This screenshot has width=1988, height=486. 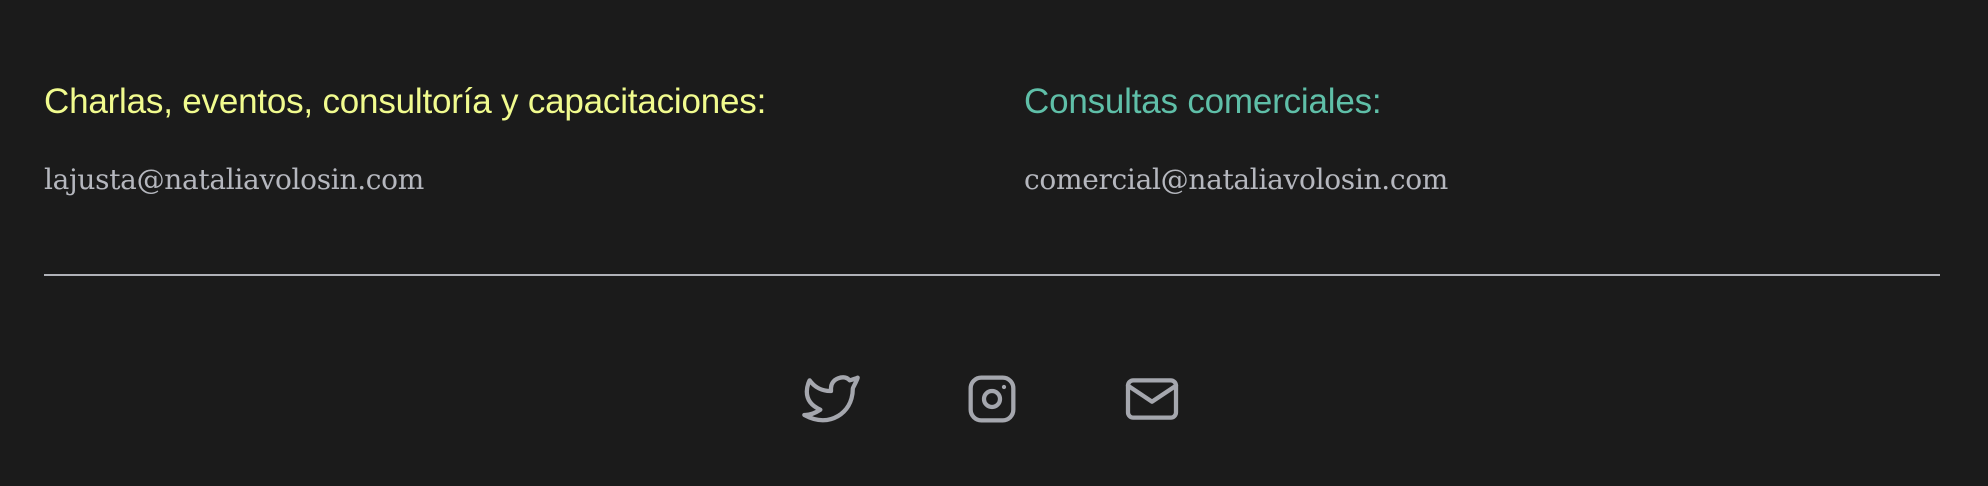 I want to click on twitter-icon, so click(x=831, y=399).